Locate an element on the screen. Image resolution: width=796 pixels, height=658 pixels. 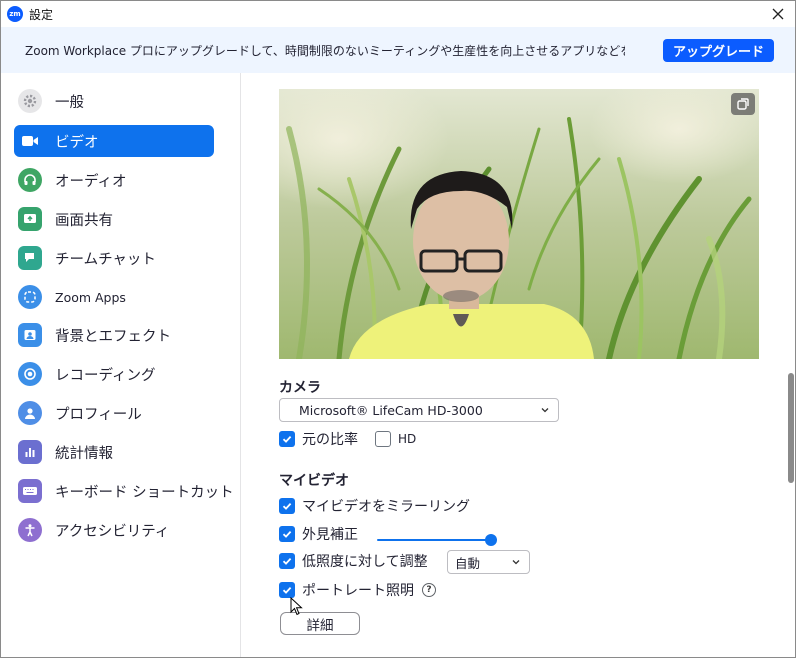
low-light-select-value: 自動 is located at coordinates (468, 563).